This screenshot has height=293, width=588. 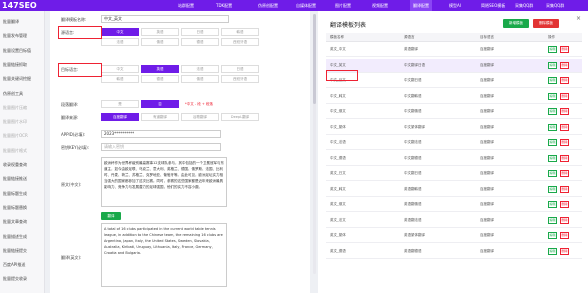 I want to click on table-row: 中文_繁体 中文繁体翻译 百度翻译 编辑 删除, so click(x=454, y=128).